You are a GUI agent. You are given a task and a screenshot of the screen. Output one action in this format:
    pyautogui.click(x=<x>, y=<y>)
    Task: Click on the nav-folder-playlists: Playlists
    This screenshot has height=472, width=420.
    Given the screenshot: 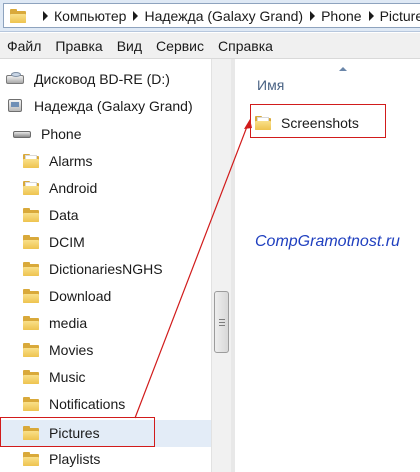 What is the action you would take?
    pyautogui.click(x=128, y=459)
    